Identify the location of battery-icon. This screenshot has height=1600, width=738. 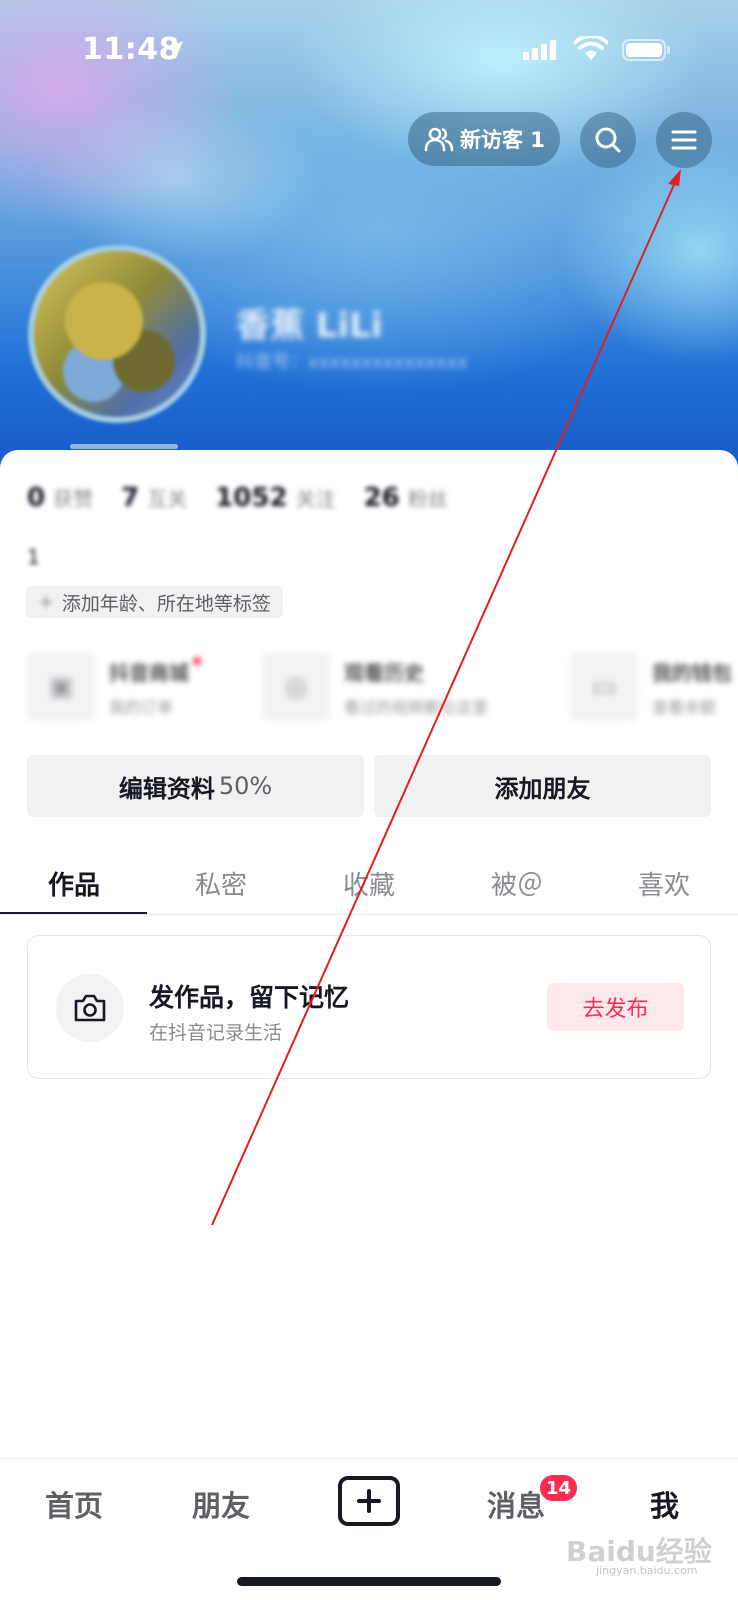
(646, 50).